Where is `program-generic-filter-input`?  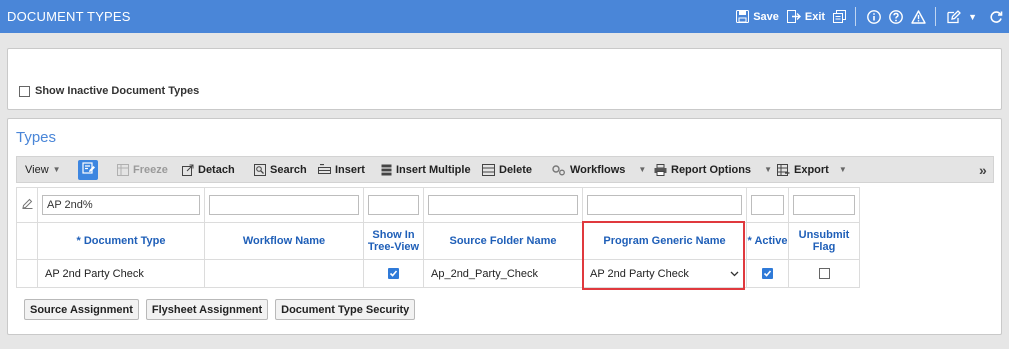
program-generic-filter-input is located at coordinates (664, 205).